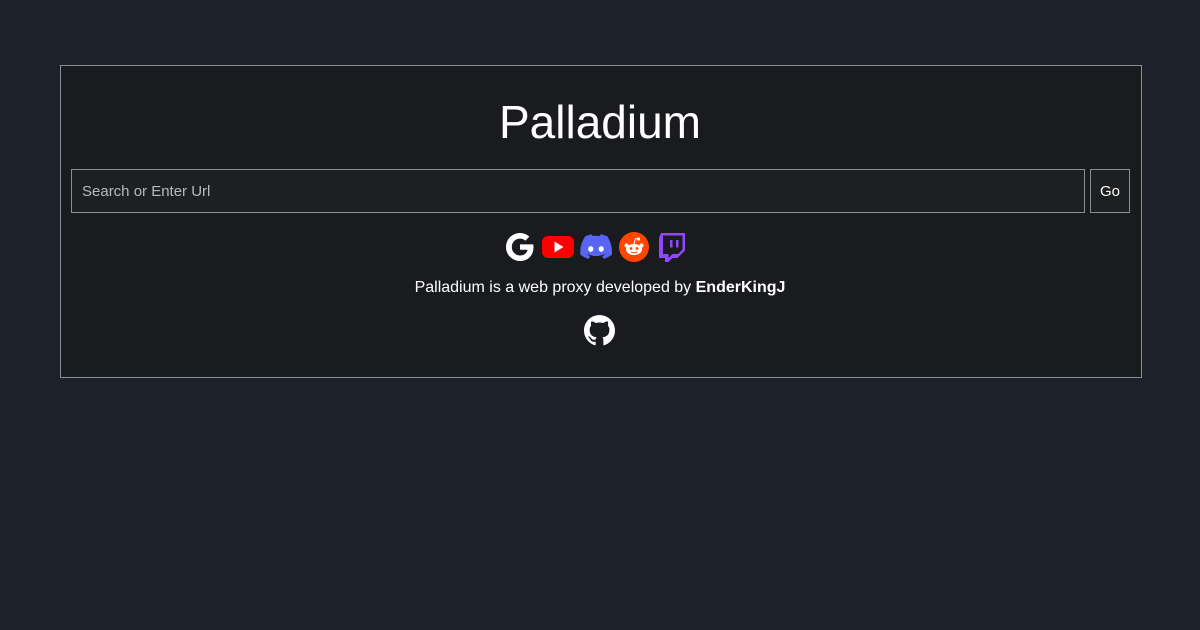  What do you see at coordinates (558, 247) in the screenshot?
I see `youtube-icon` at bounding box center [558, 247].